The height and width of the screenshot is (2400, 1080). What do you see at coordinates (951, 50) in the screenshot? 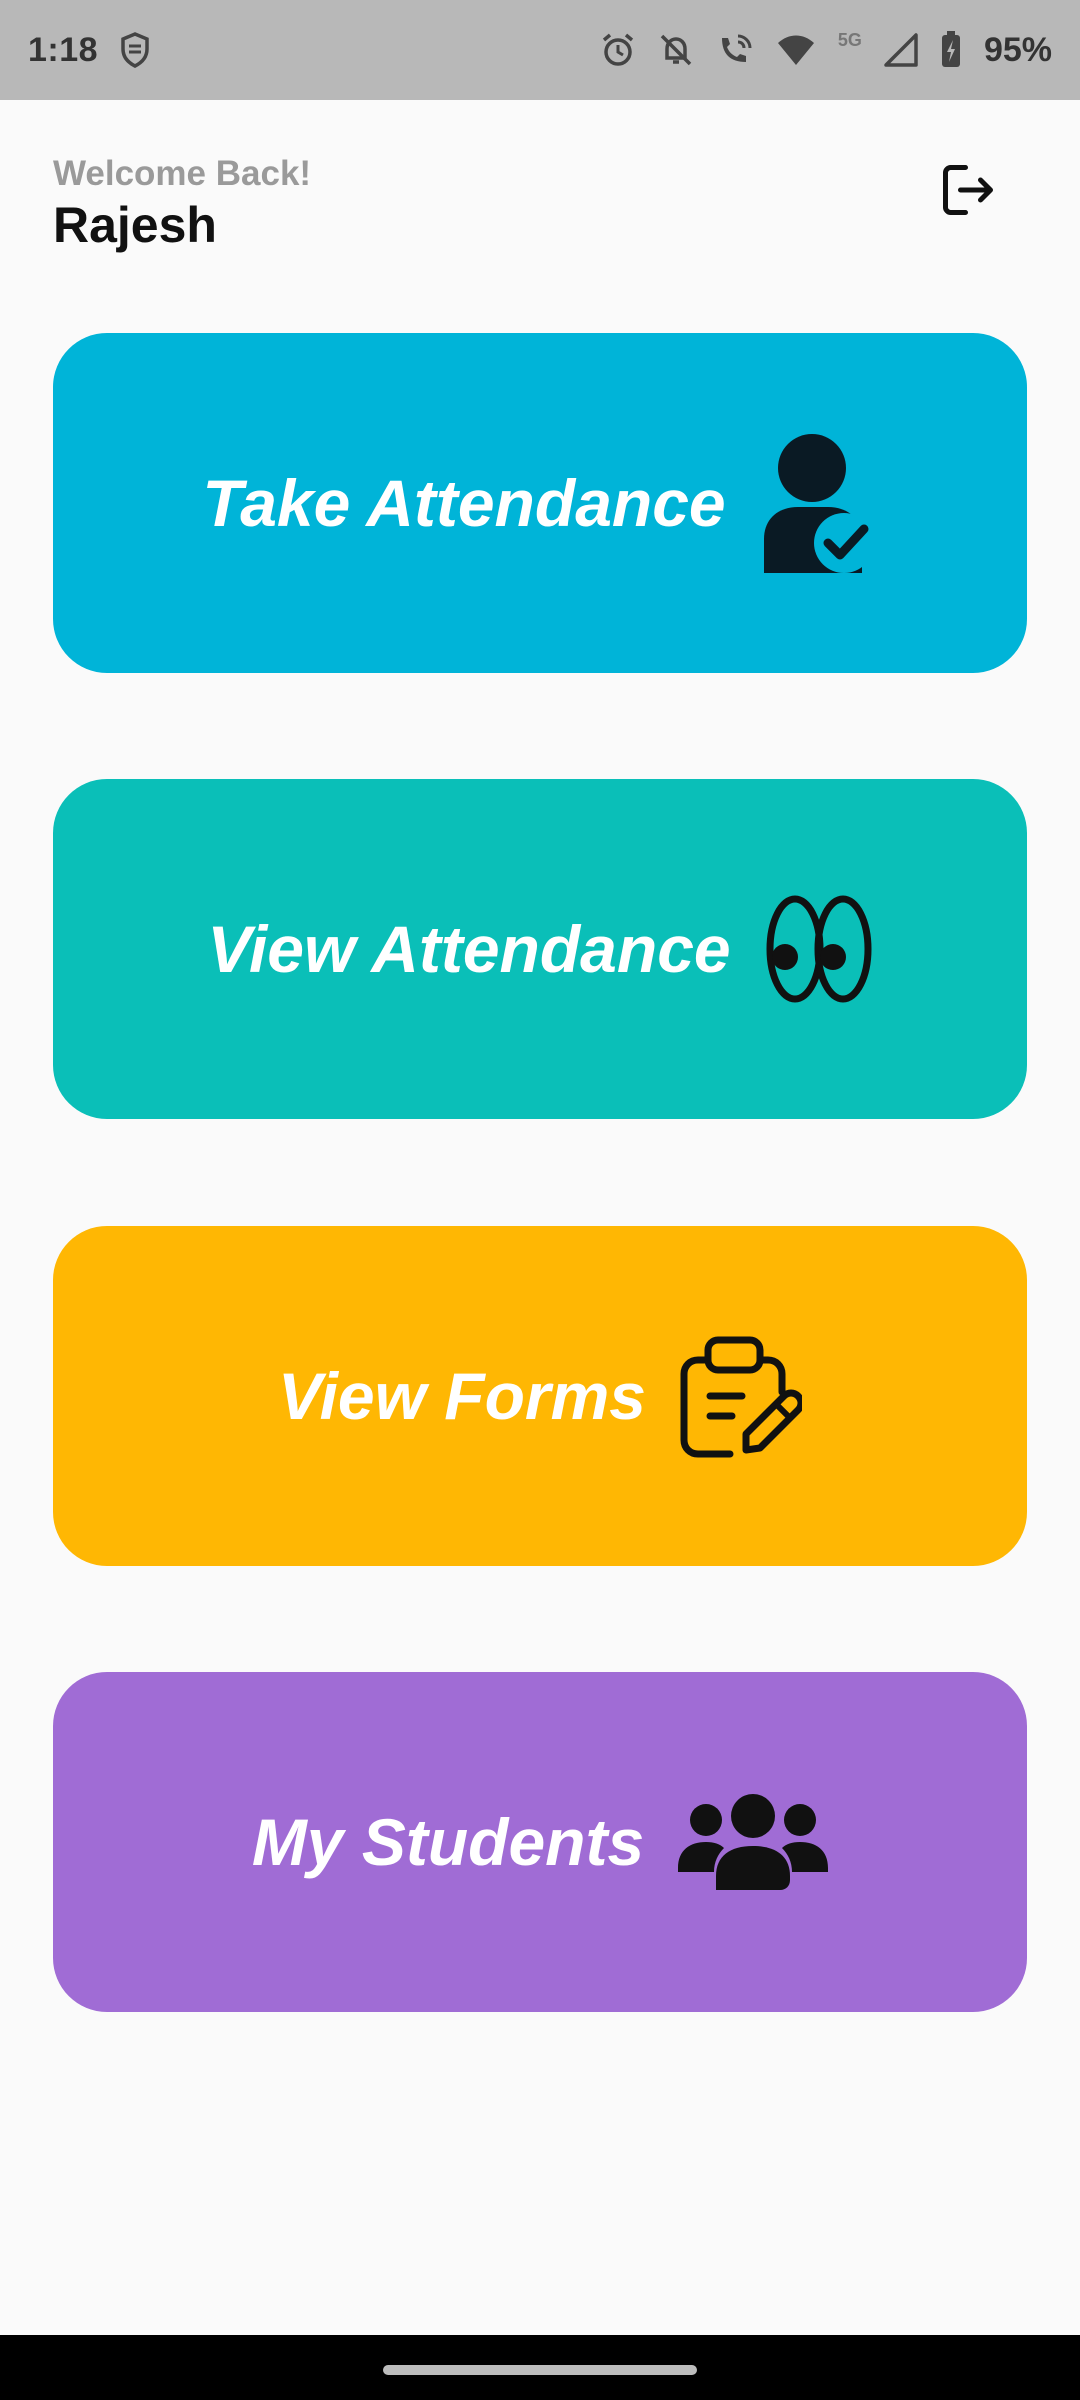
I see `battery-charging-icon` at bounding box center [951, 50].